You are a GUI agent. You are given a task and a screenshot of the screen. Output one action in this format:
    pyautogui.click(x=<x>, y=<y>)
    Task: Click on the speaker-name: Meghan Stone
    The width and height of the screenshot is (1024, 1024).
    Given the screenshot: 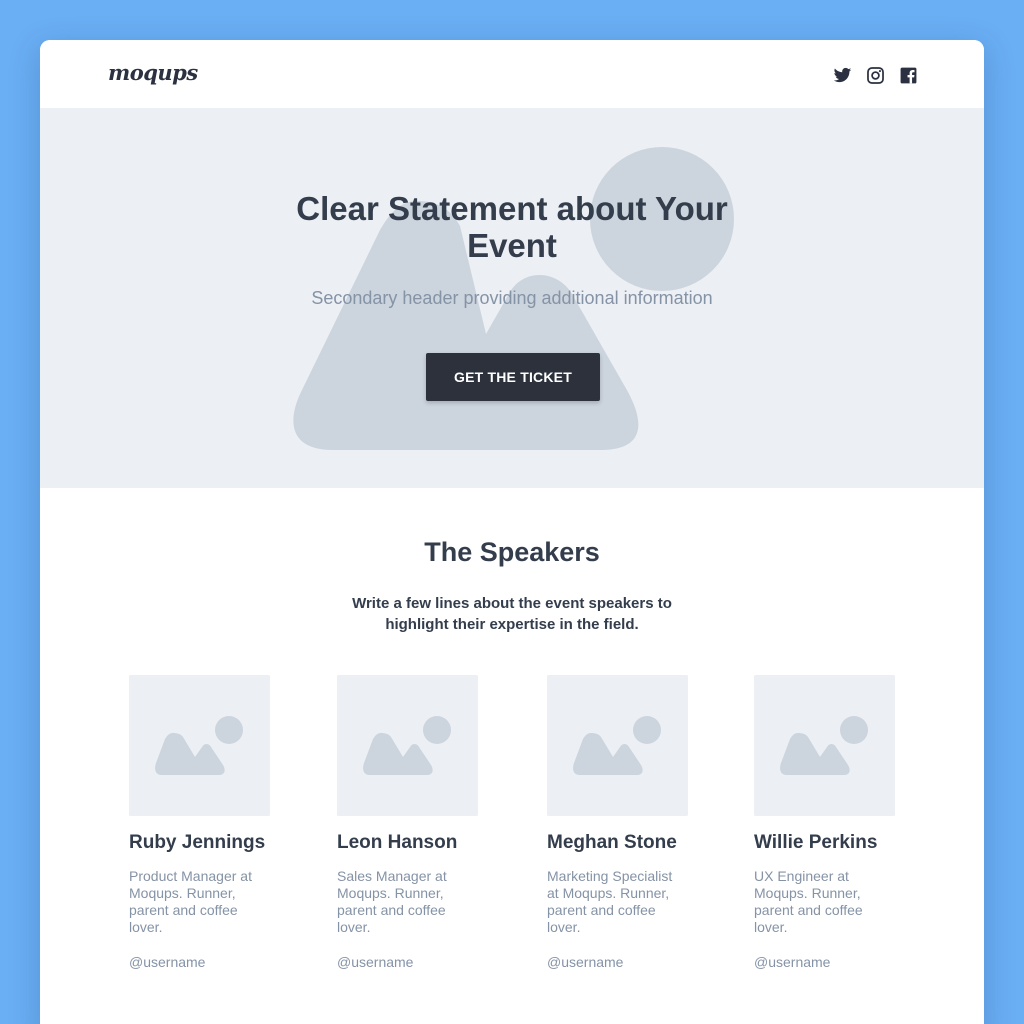 What is the action you would take?
    pyautogui.click(x=612, y=842)
    